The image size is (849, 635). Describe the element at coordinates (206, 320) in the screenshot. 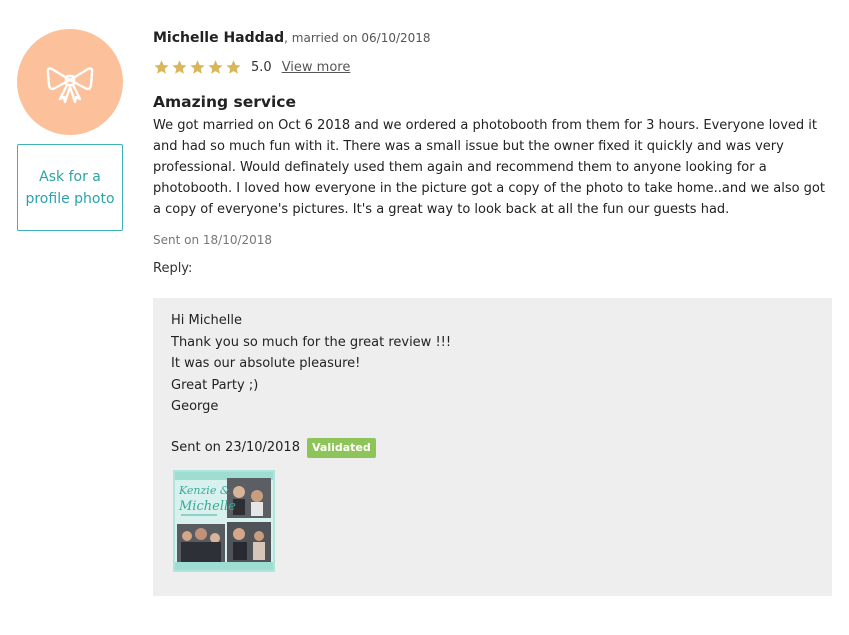

I see `reply-line: Hi Michelle` at that location.